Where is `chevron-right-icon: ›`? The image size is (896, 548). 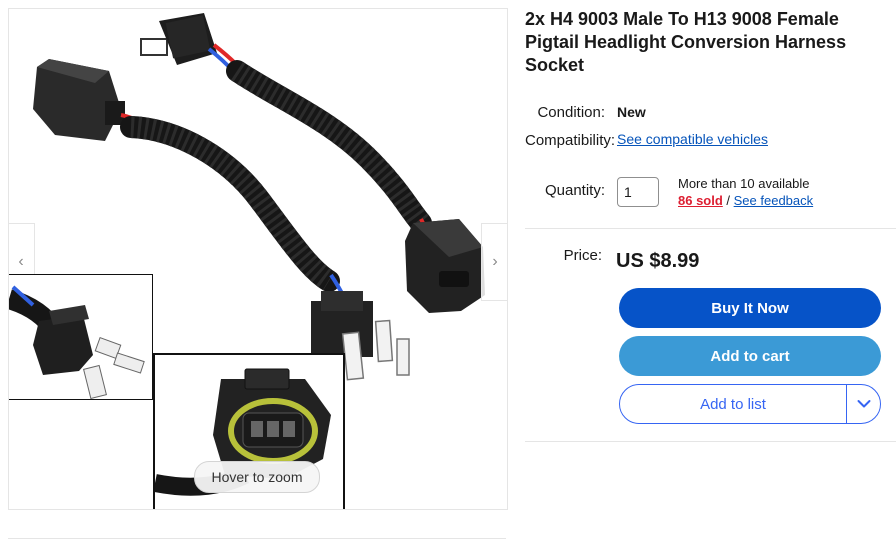
chevron-right-icon: › is located at coordinates (495, 261).